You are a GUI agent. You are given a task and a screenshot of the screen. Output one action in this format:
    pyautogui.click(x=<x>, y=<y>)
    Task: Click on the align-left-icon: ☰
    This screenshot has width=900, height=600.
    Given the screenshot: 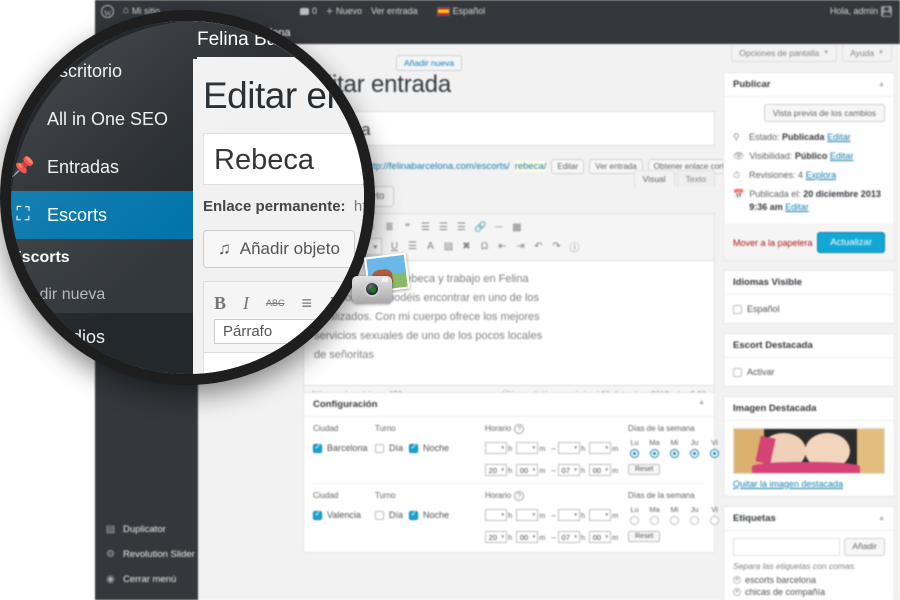 What is the action you would take?
    pyautogui.click(x=425, y=227)
    